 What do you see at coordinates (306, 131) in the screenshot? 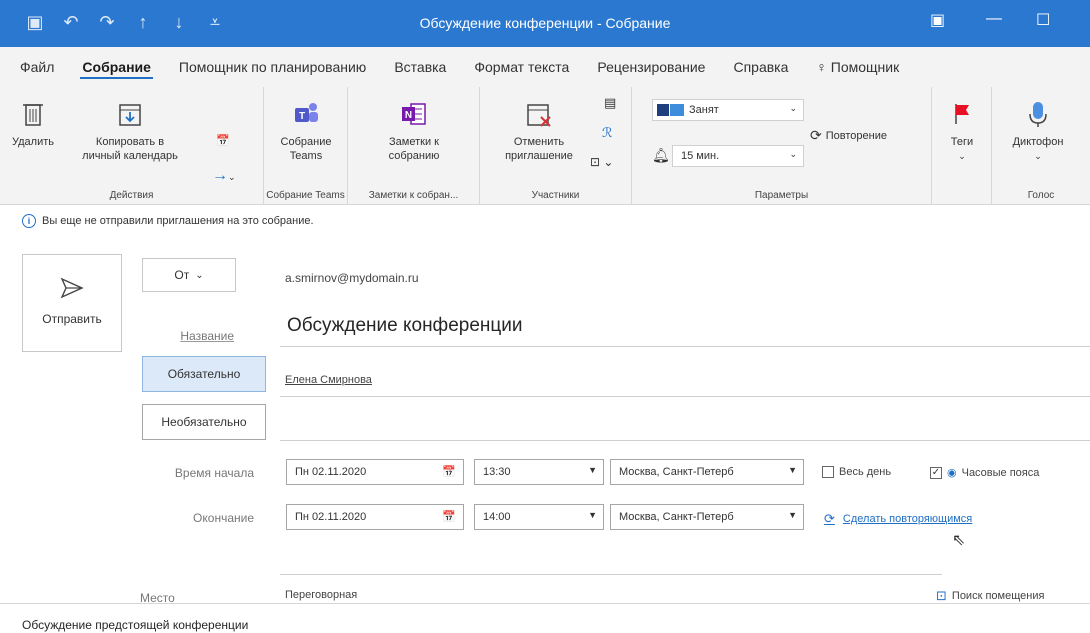
I see `teams-meeting-button: T Собрание Teams` at bounding box center [306, 131].